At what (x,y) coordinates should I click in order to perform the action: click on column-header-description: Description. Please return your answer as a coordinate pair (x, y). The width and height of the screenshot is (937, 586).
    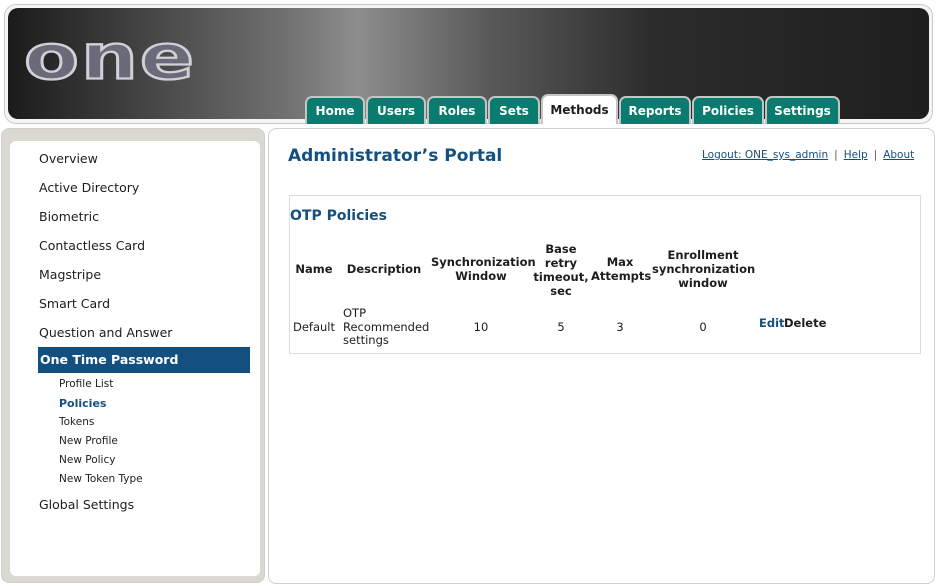
    Looking at the image, I should click on (384, 269).